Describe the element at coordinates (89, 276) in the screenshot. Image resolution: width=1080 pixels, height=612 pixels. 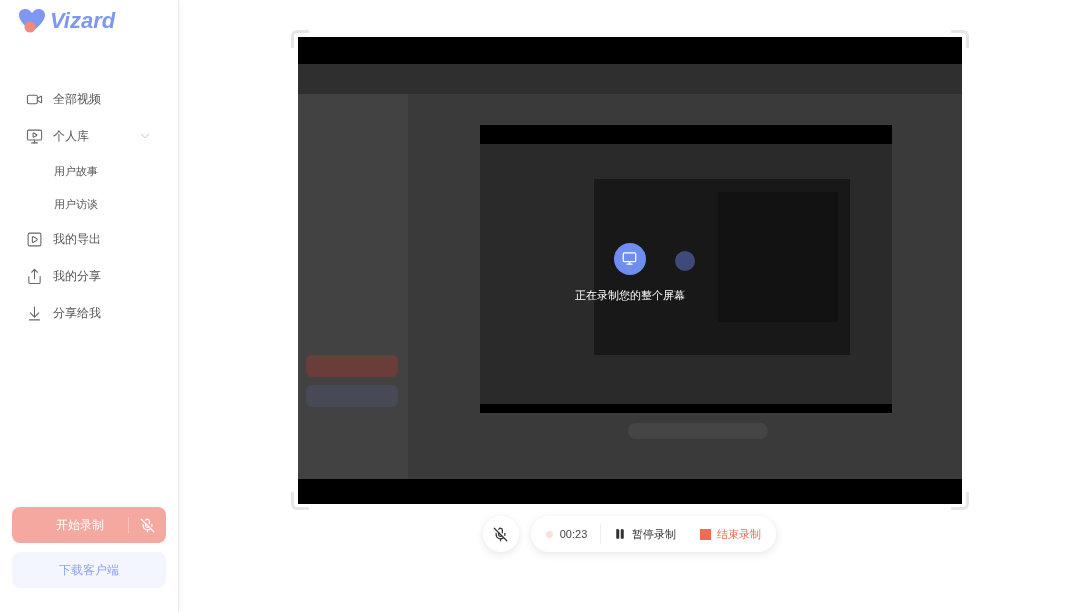
I see `sidebar-item: 我的分享` at that location.